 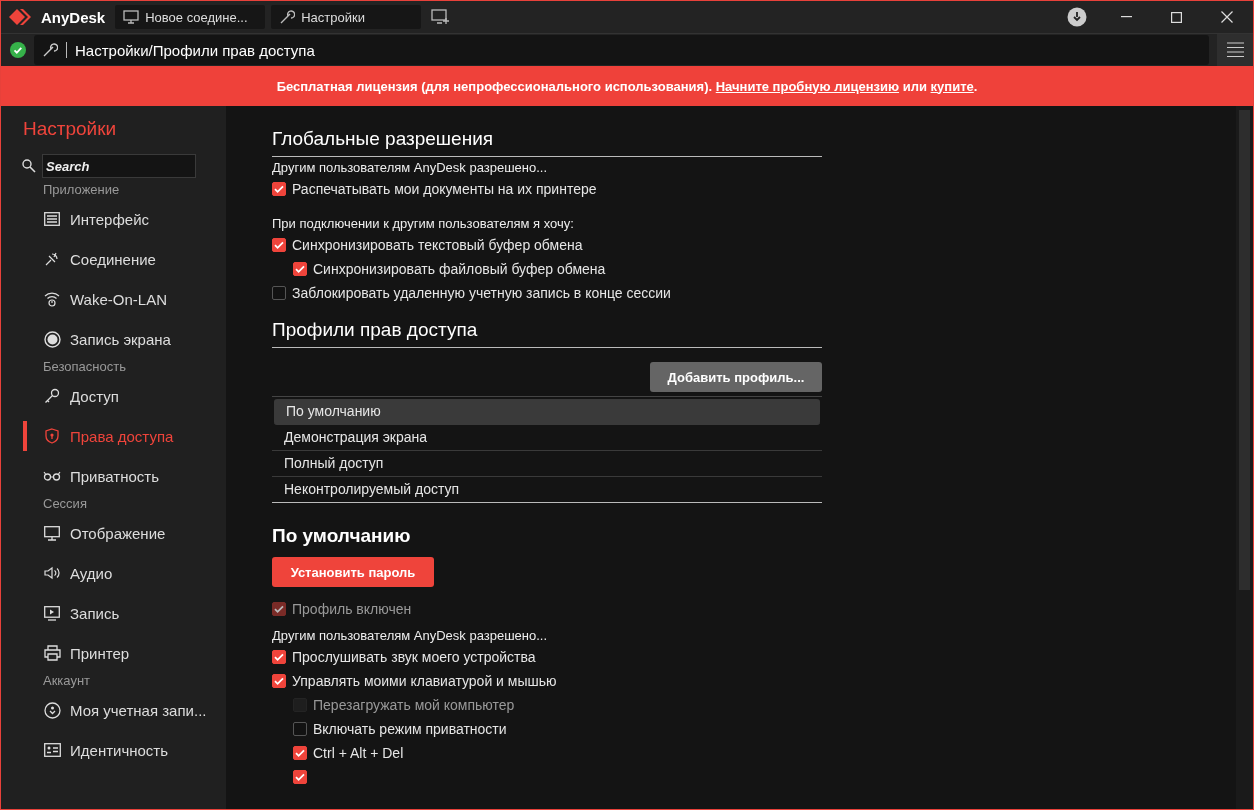 I want to click on intro-text: При подключении к другим пользователям я хочу:, so click(x=423, y=224).